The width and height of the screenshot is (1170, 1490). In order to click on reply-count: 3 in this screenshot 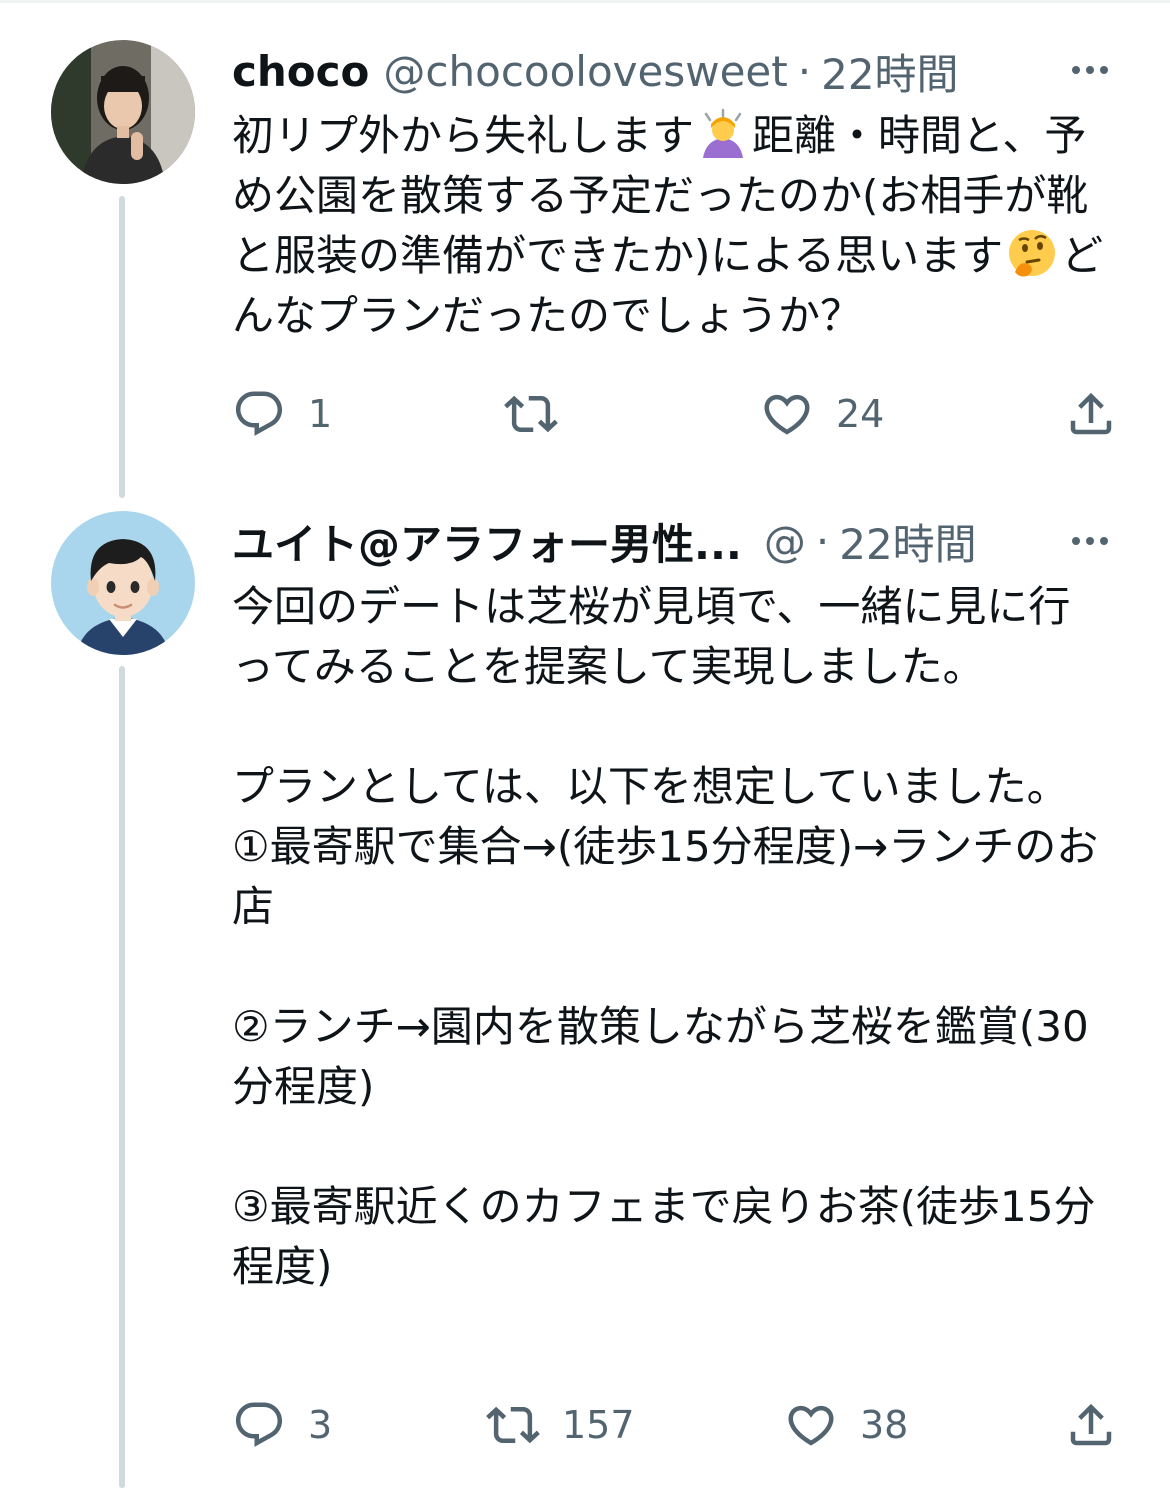, I will do `click(320, 1425)`.